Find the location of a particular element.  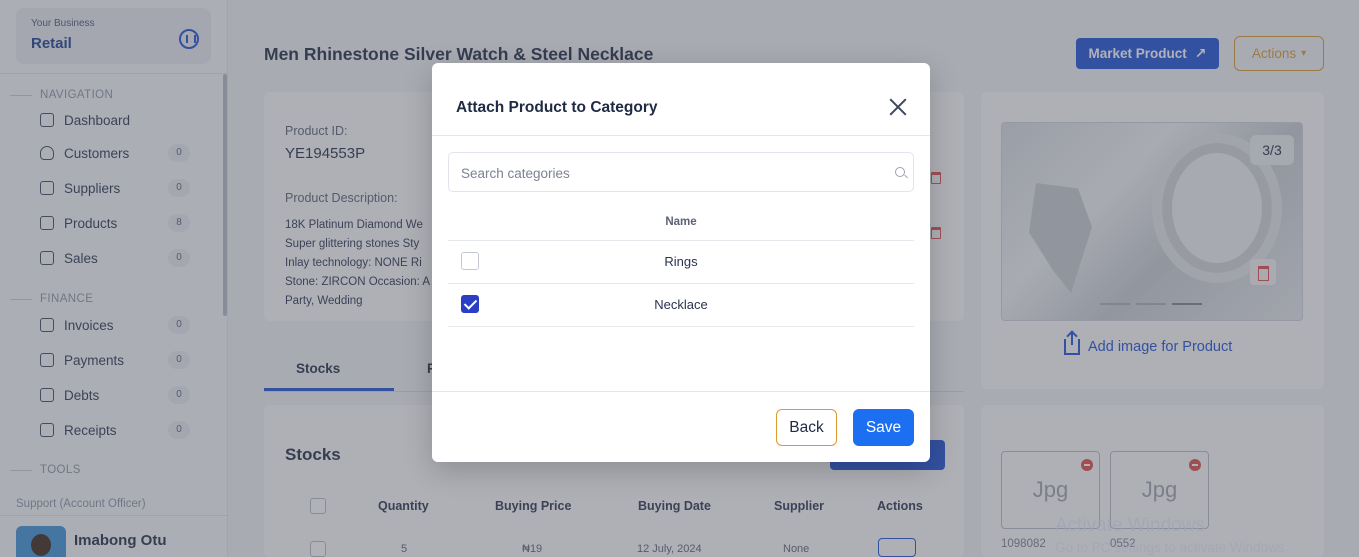

category-name: Rings is located at coordinates (681, 261).